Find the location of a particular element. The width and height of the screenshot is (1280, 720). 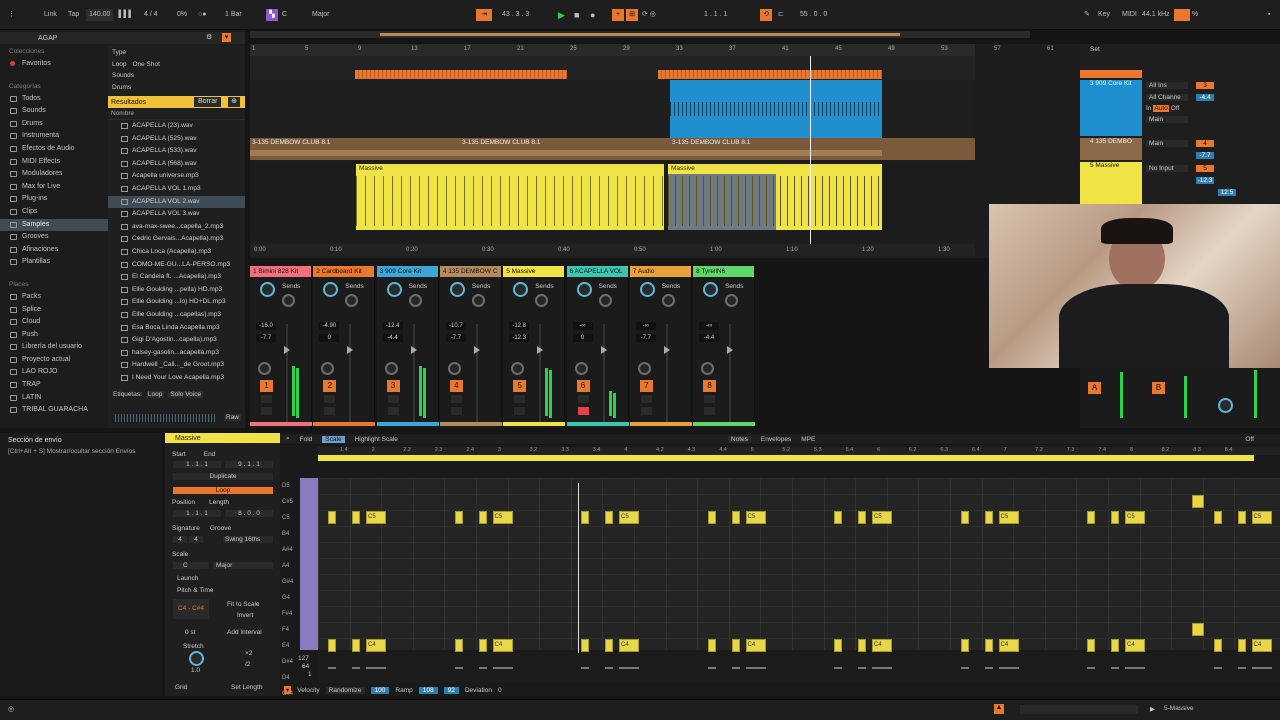

tap-button: Tap is located at coordinates (73, 15).